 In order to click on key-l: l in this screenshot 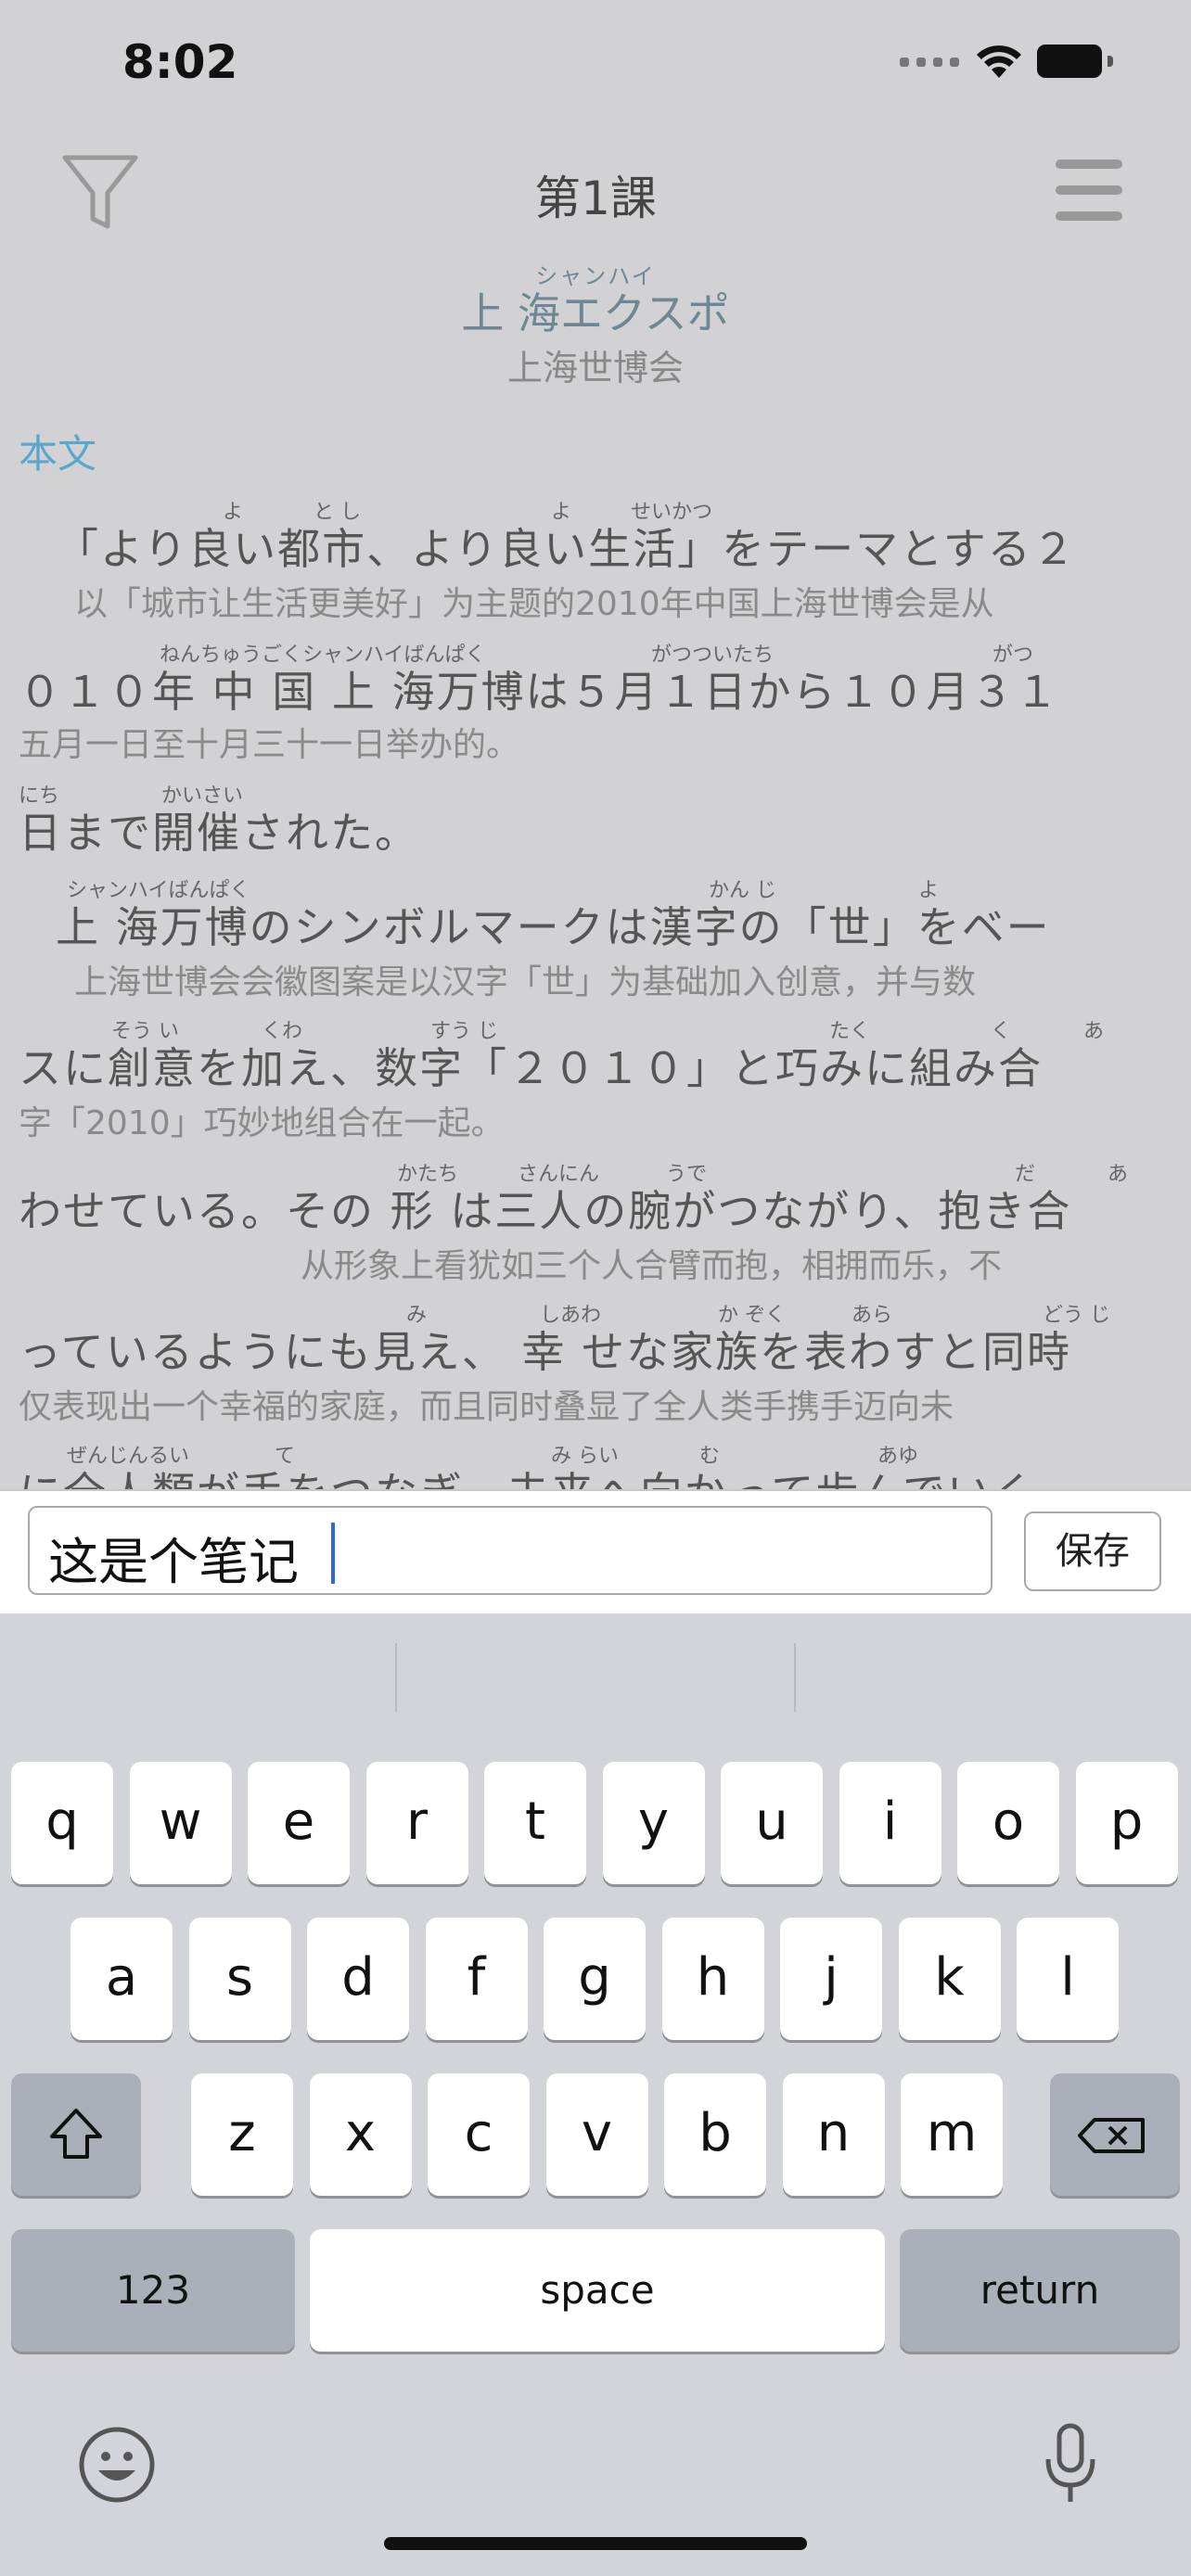, I will do `click(1068, 1979)`.